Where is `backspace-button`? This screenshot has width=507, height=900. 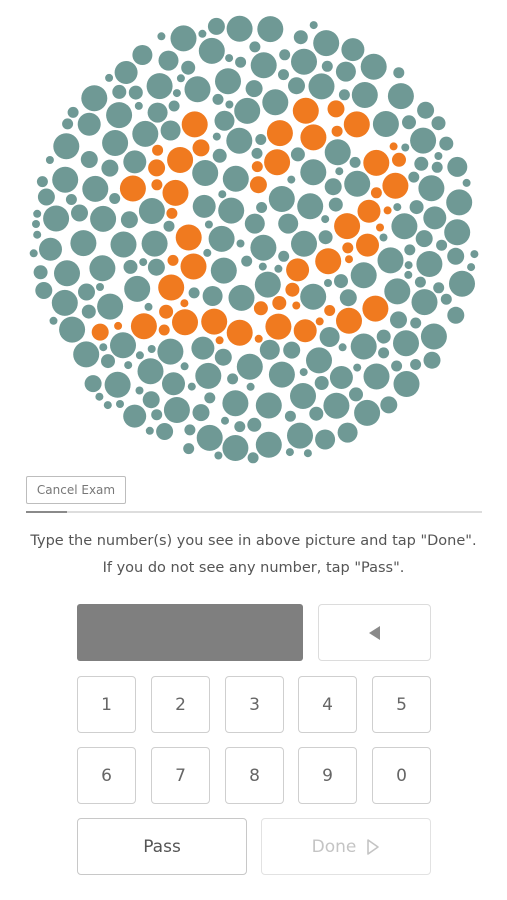
backspace-button is located at coordinates (374, 632).